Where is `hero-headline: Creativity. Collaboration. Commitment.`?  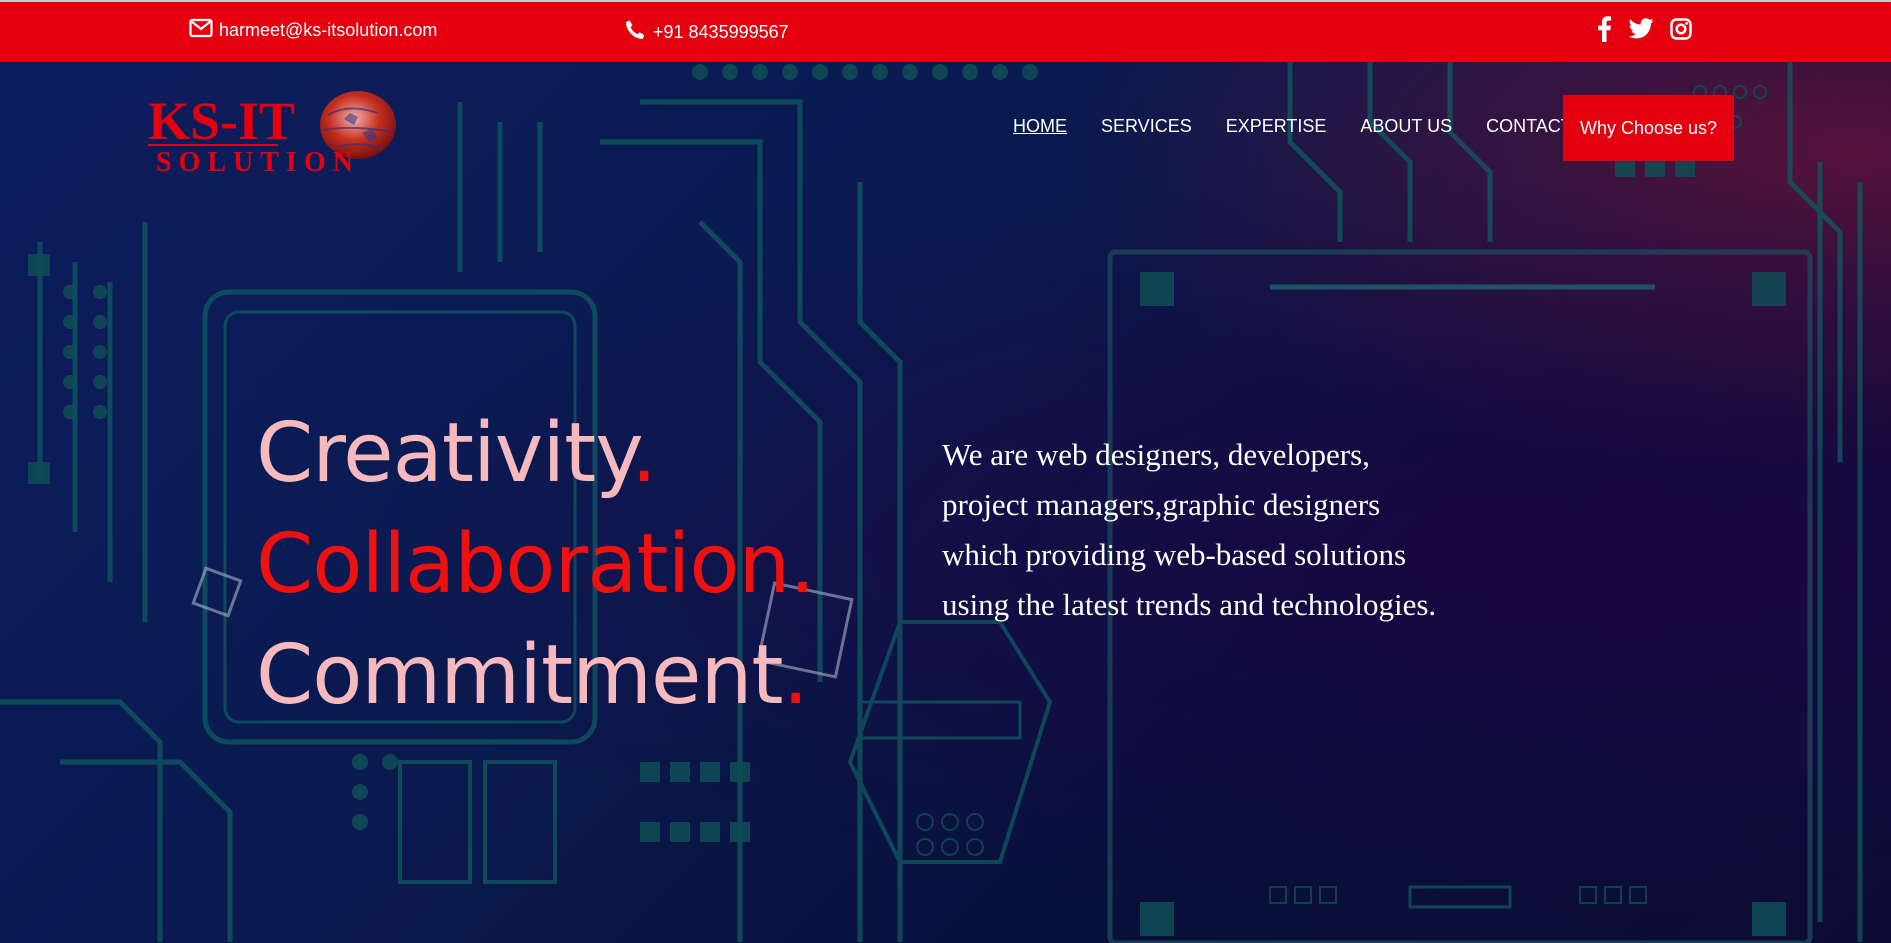 hero-headline: Creativity. Collaboration. Commitment. is located at coordinates (536, 564).